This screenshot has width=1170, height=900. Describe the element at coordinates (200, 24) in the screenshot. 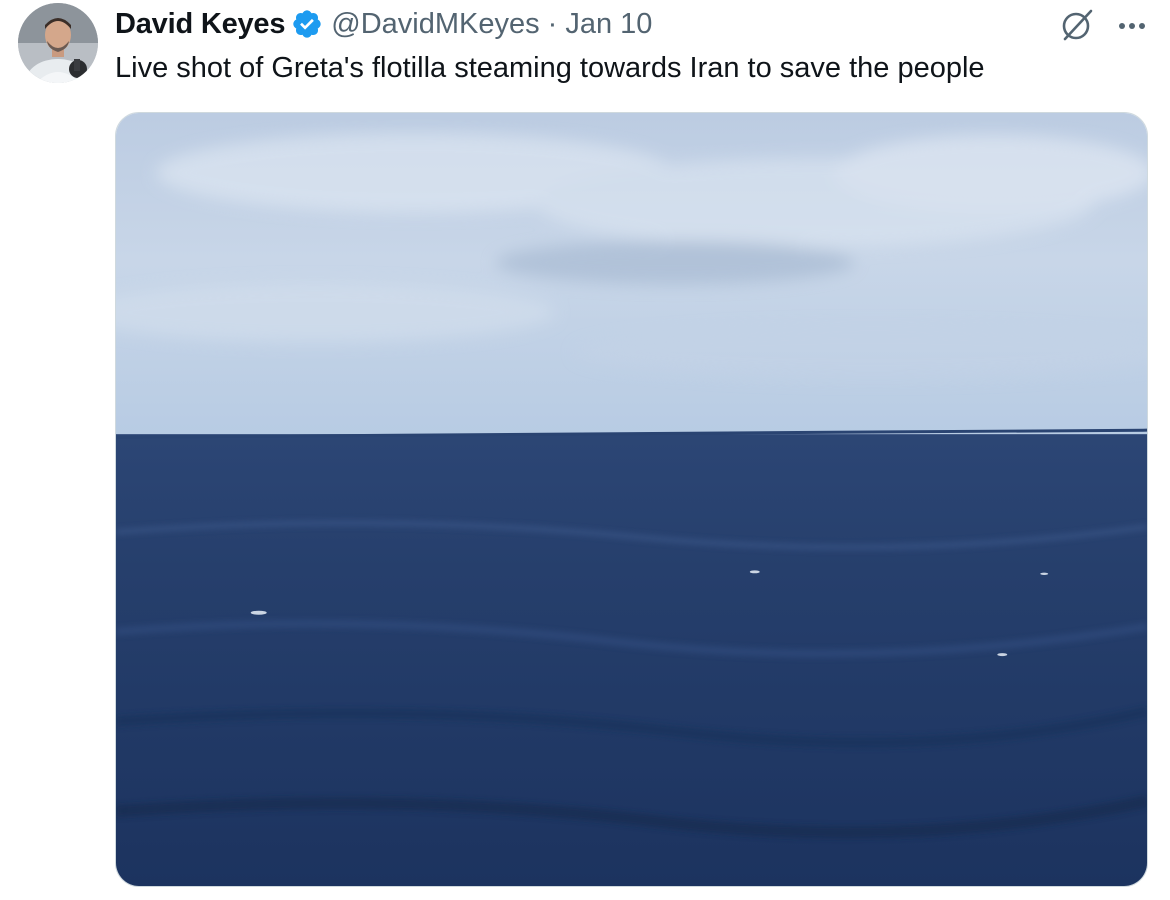

I see `author-name: David Keyes` at that location.